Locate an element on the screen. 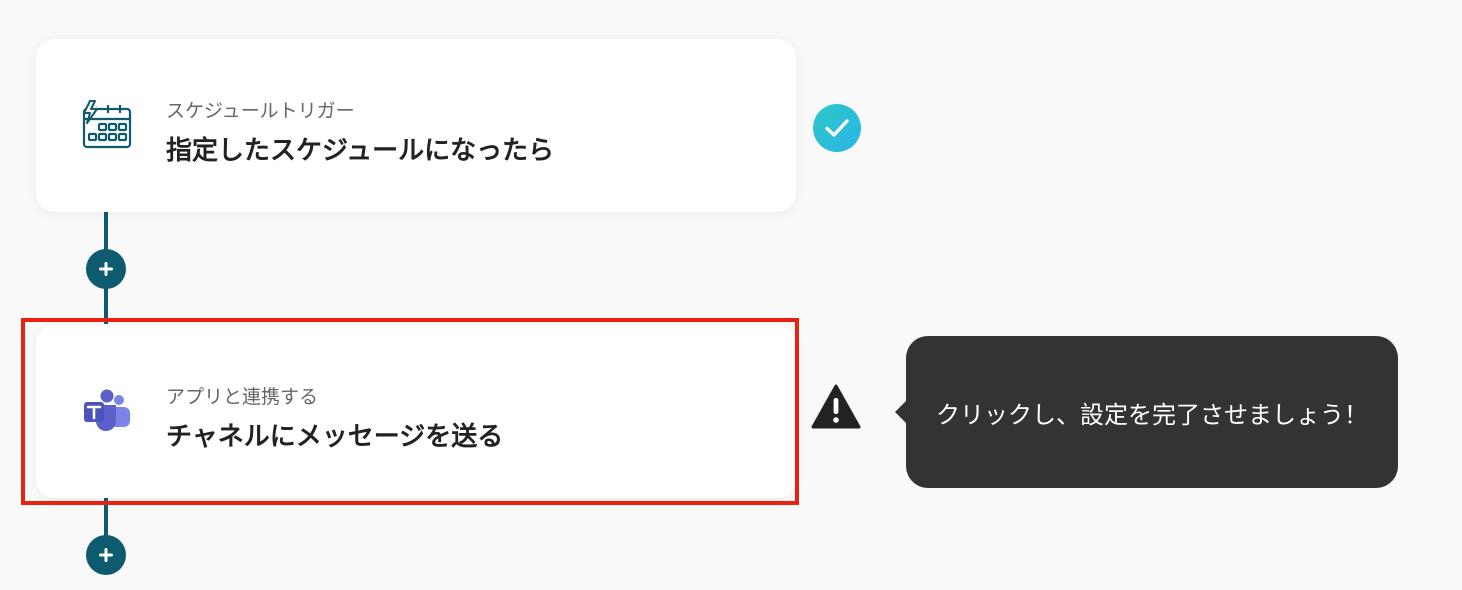  schedule-calendar-icon is located at coordinates (107, 126).